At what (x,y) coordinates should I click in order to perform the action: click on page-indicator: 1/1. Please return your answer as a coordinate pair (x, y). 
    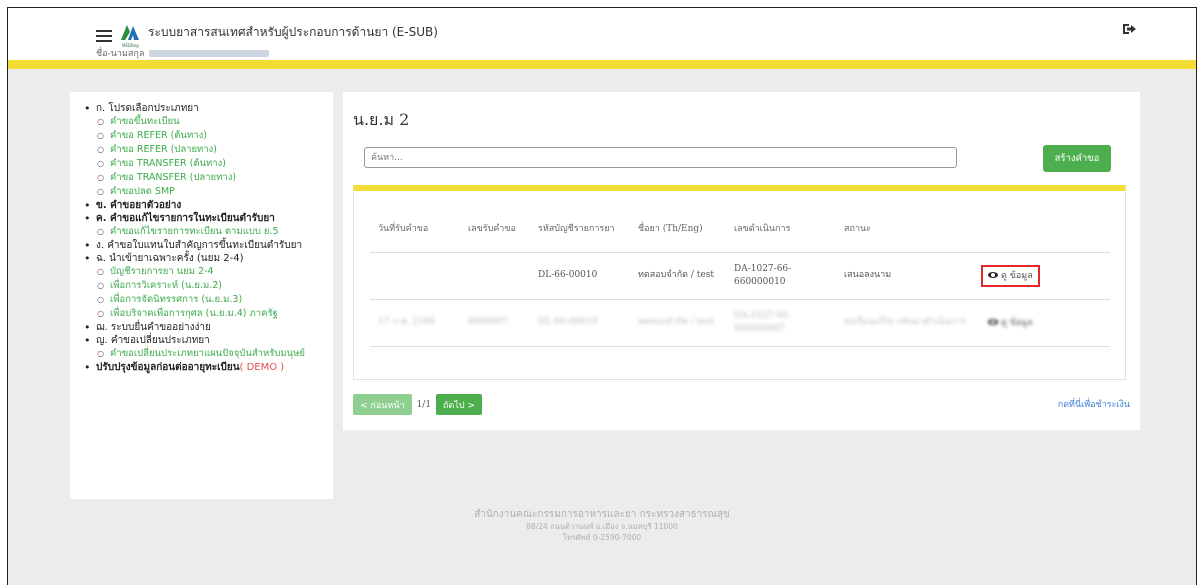
    Looking at the image, I should click on (424, 404).